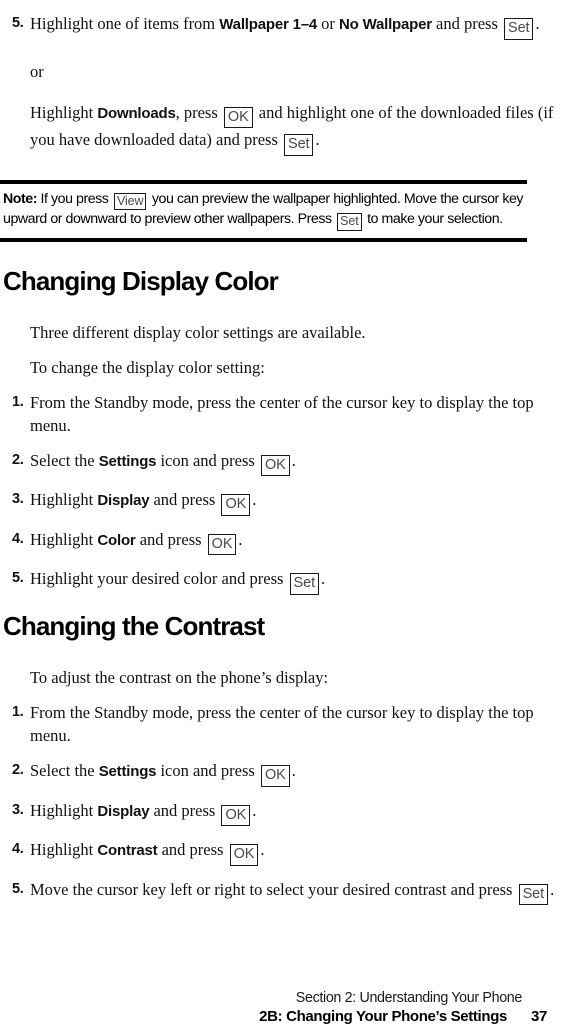 This screenshot has height=1032, width=562. Describe the element at coordinates (141, 280) in the screenshot. I see `section-heading-text: Changing Display Color` at that location.